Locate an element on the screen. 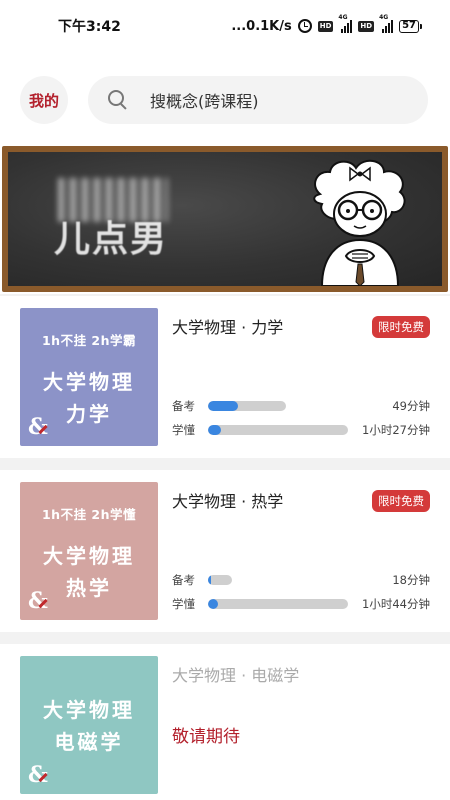 The image size is (450, 800). status-bar: 下午3:42 ...0.1K/s HD 4G HD 4G 57 is located at coordinates (225, 26).